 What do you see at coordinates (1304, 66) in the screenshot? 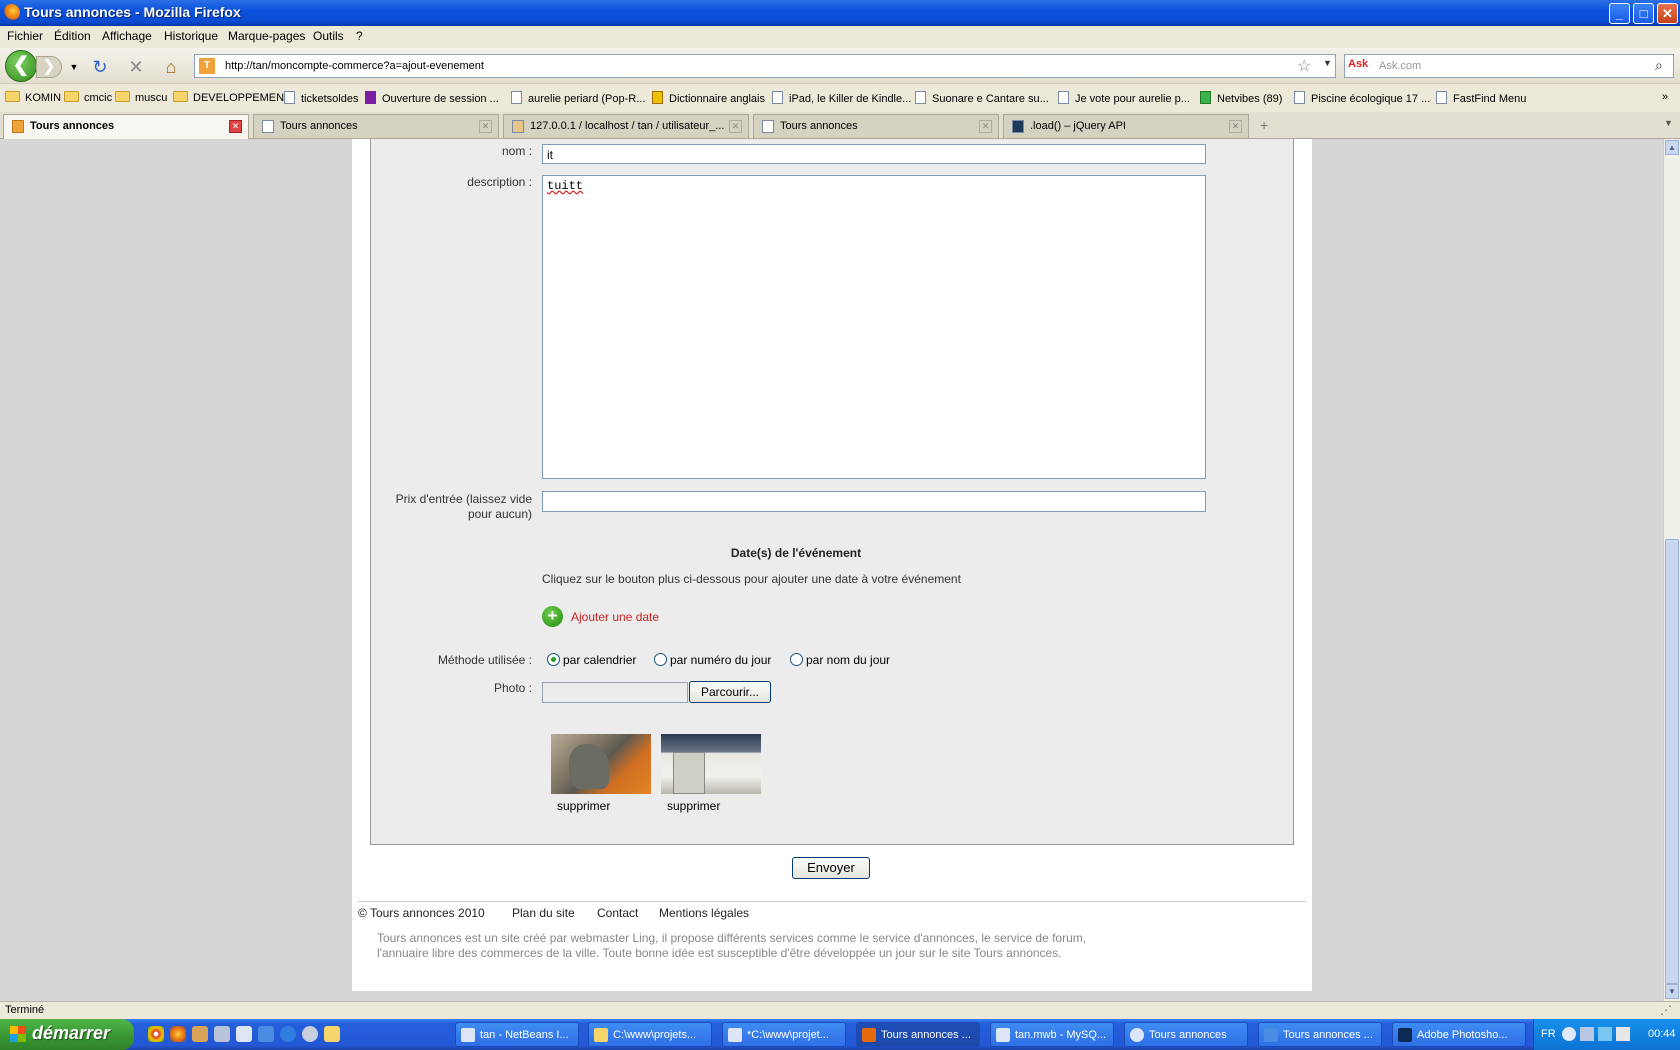
I see `bookmark-star-icon: ☆` at bounding box center [1304, 66].